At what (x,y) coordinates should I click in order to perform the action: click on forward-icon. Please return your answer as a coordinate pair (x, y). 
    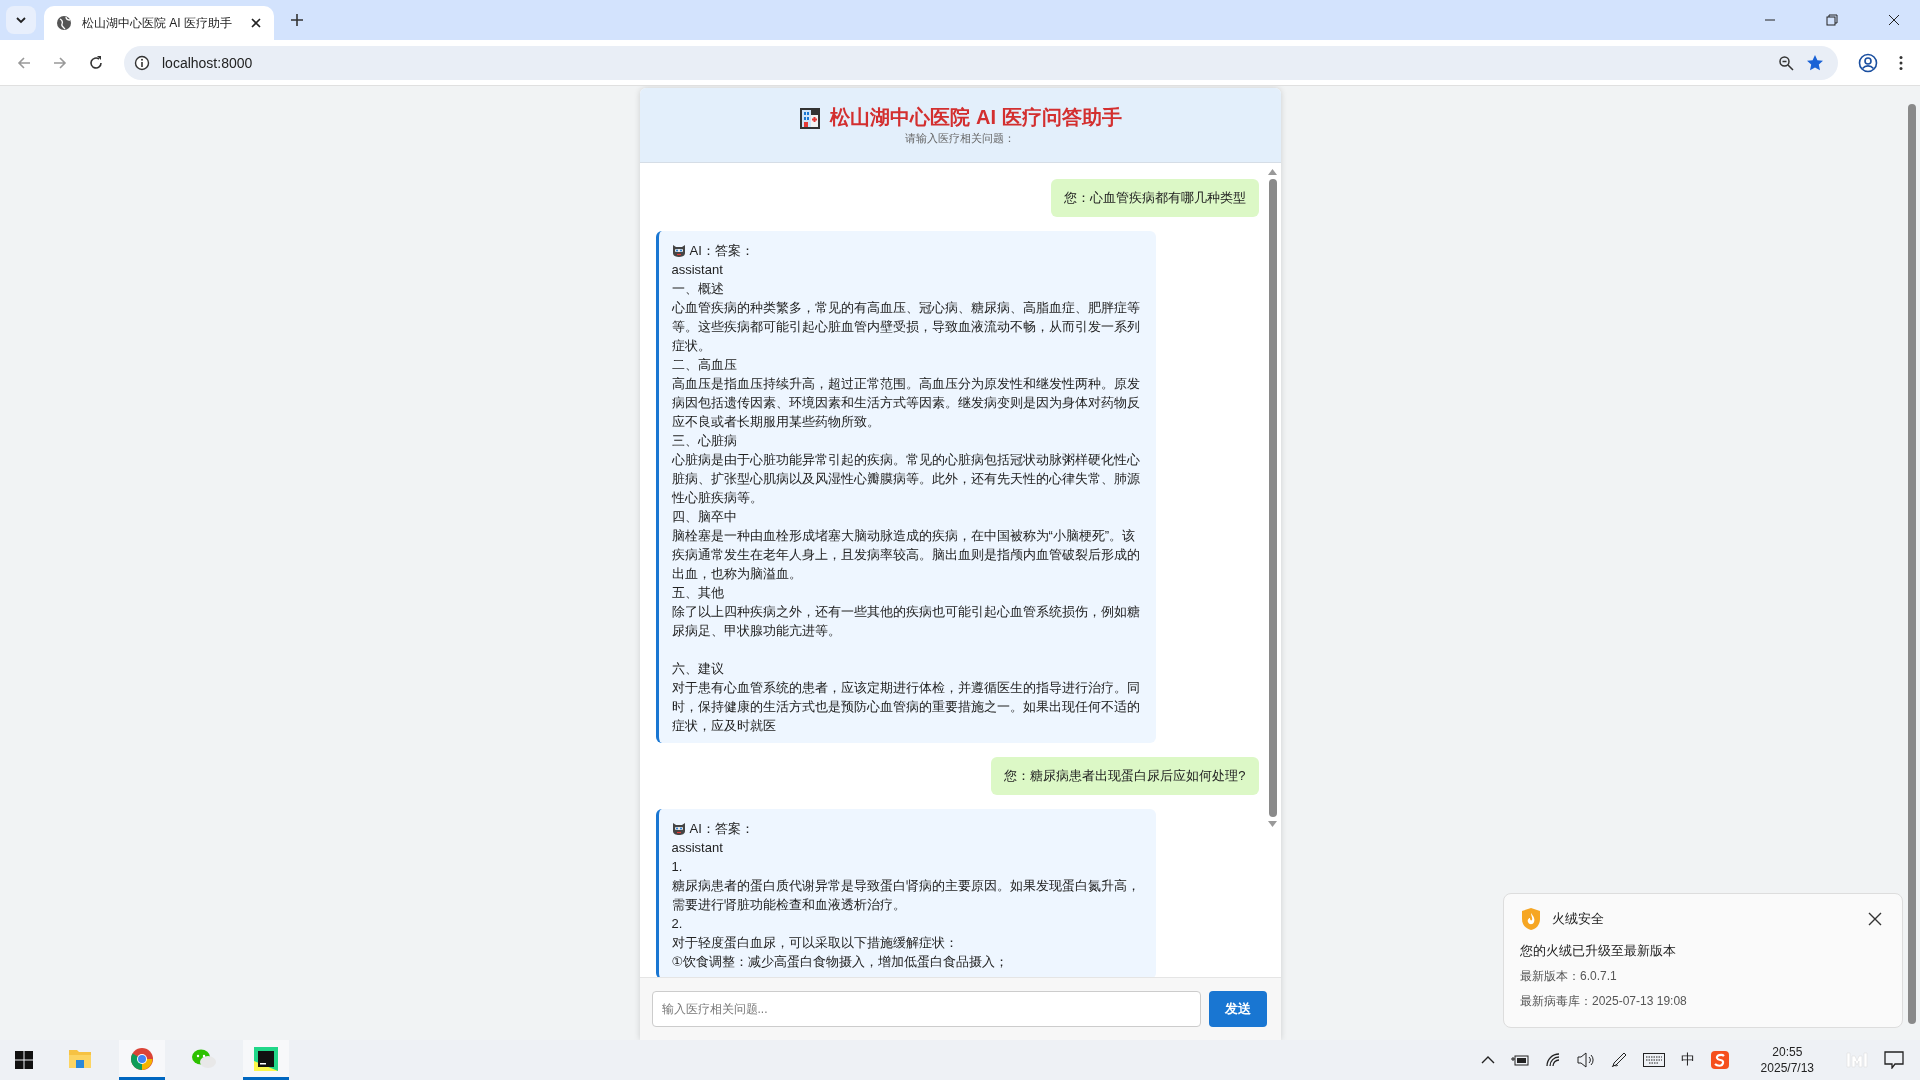
    Looking at the image, I should click on (60, 62).